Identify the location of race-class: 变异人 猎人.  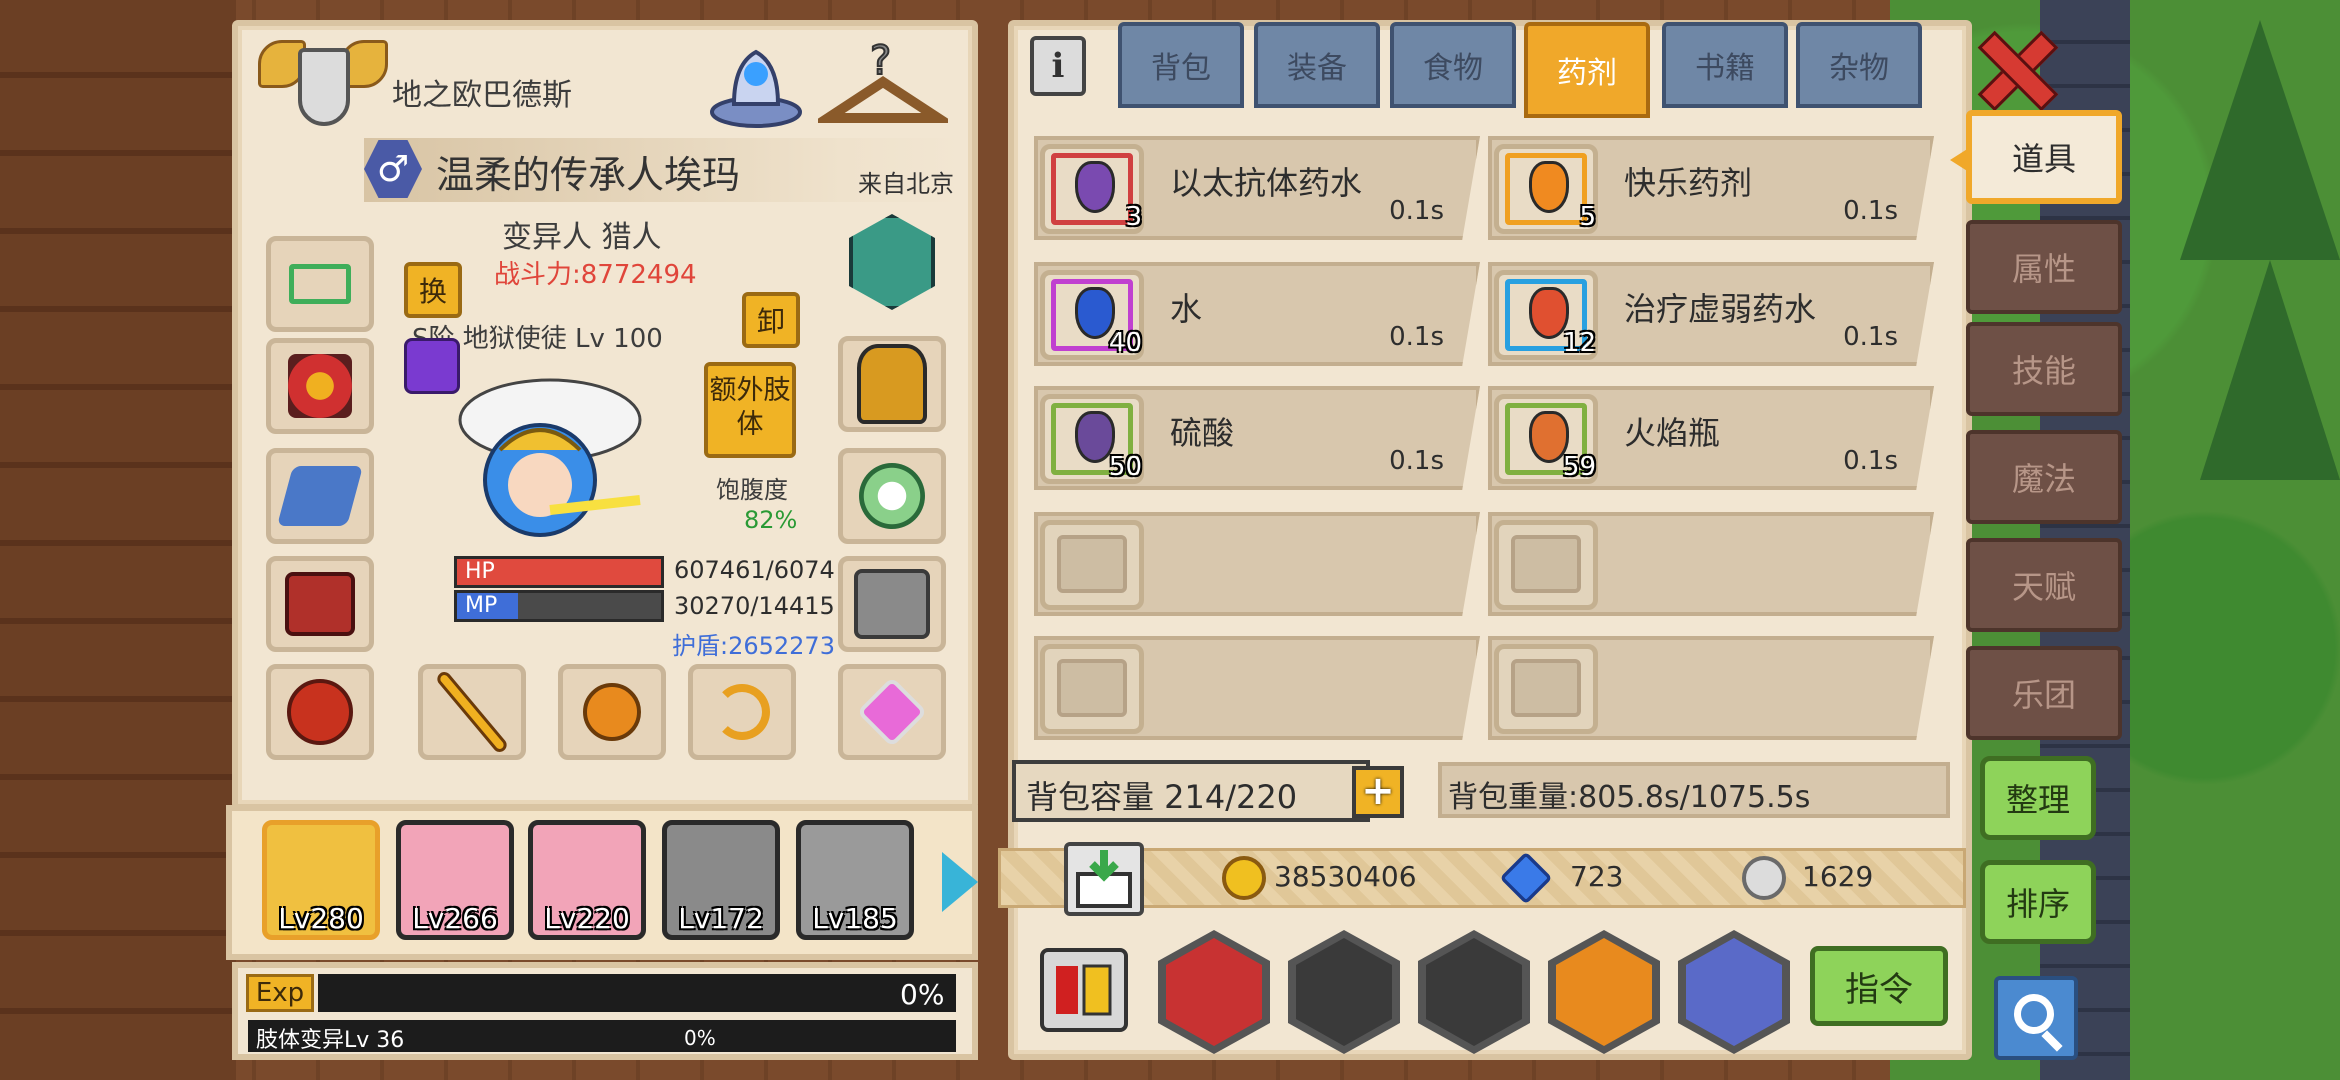
(582, 237).